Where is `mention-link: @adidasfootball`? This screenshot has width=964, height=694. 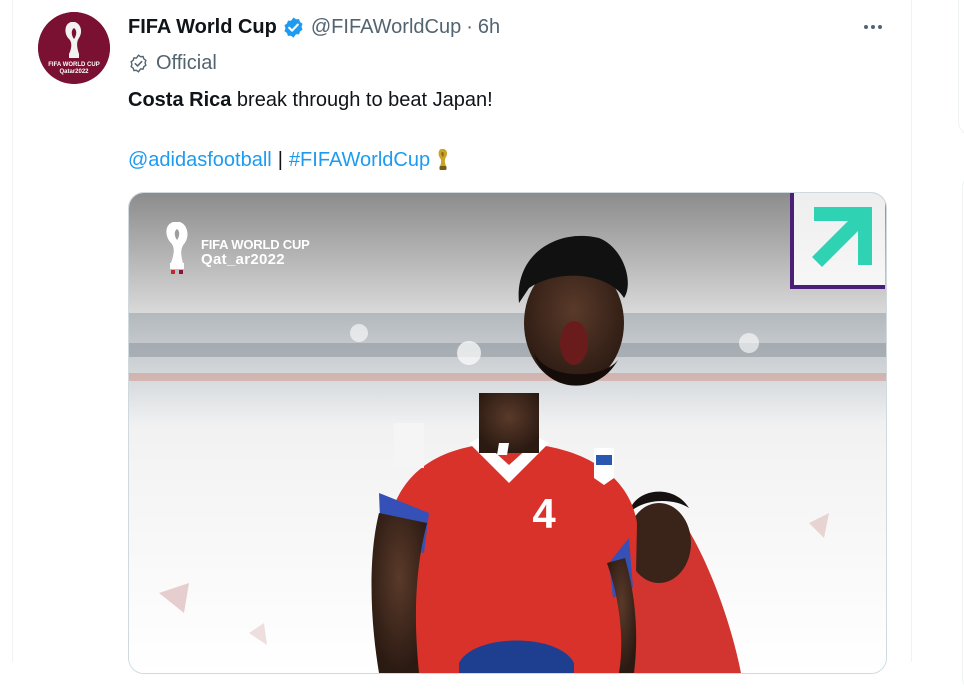 mention-link: @adidasfootball is located at coordinates (200, 160).